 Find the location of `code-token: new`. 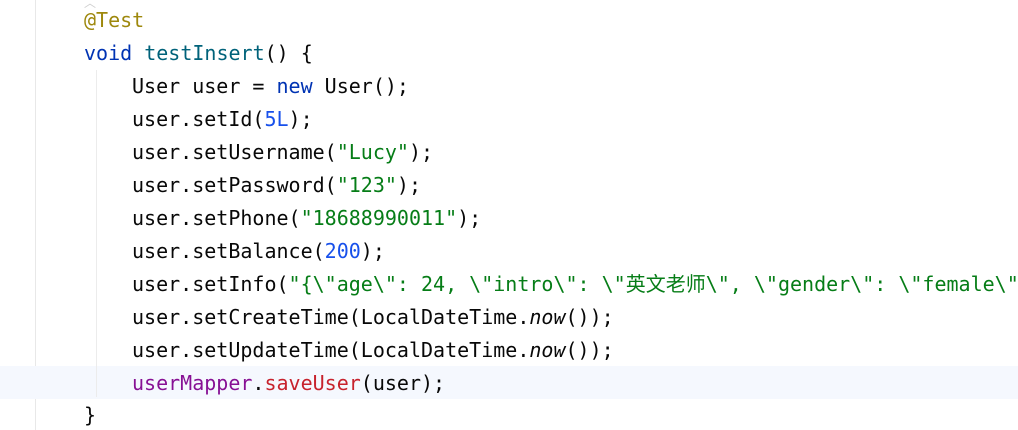

code-token: new is located at coordinates (294, 86).